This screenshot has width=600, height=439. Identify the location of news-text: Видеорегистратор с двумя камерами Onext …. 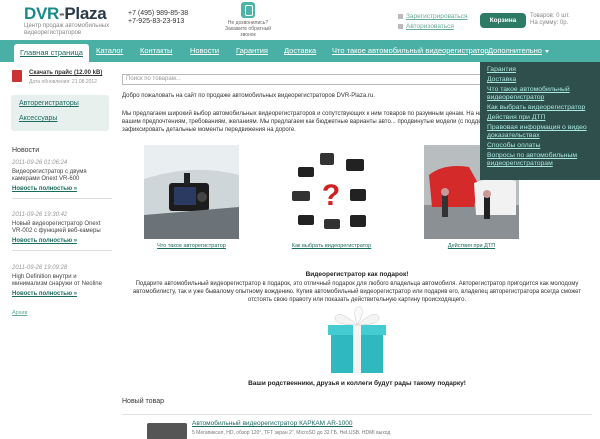
(49, 175).